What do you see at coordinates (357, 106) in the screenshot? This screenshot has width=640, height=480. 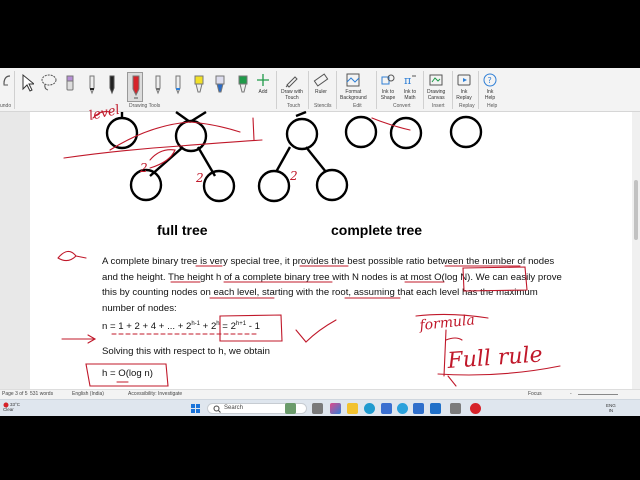 I see `edit-group-label: Edit` at bounding box center [357, 106].